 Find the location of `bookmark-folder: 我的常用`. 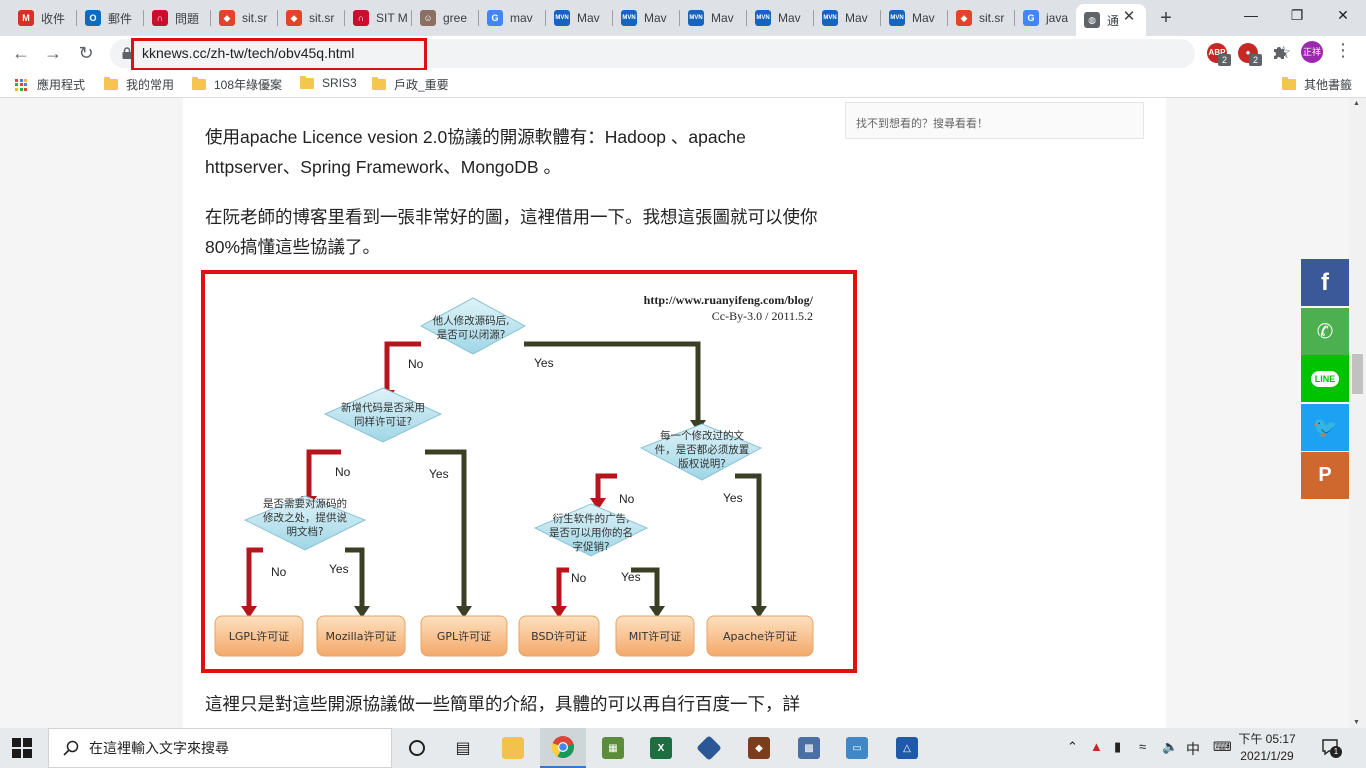

bookmark-folder: 我的常用 is located at coordinates (139, 84).